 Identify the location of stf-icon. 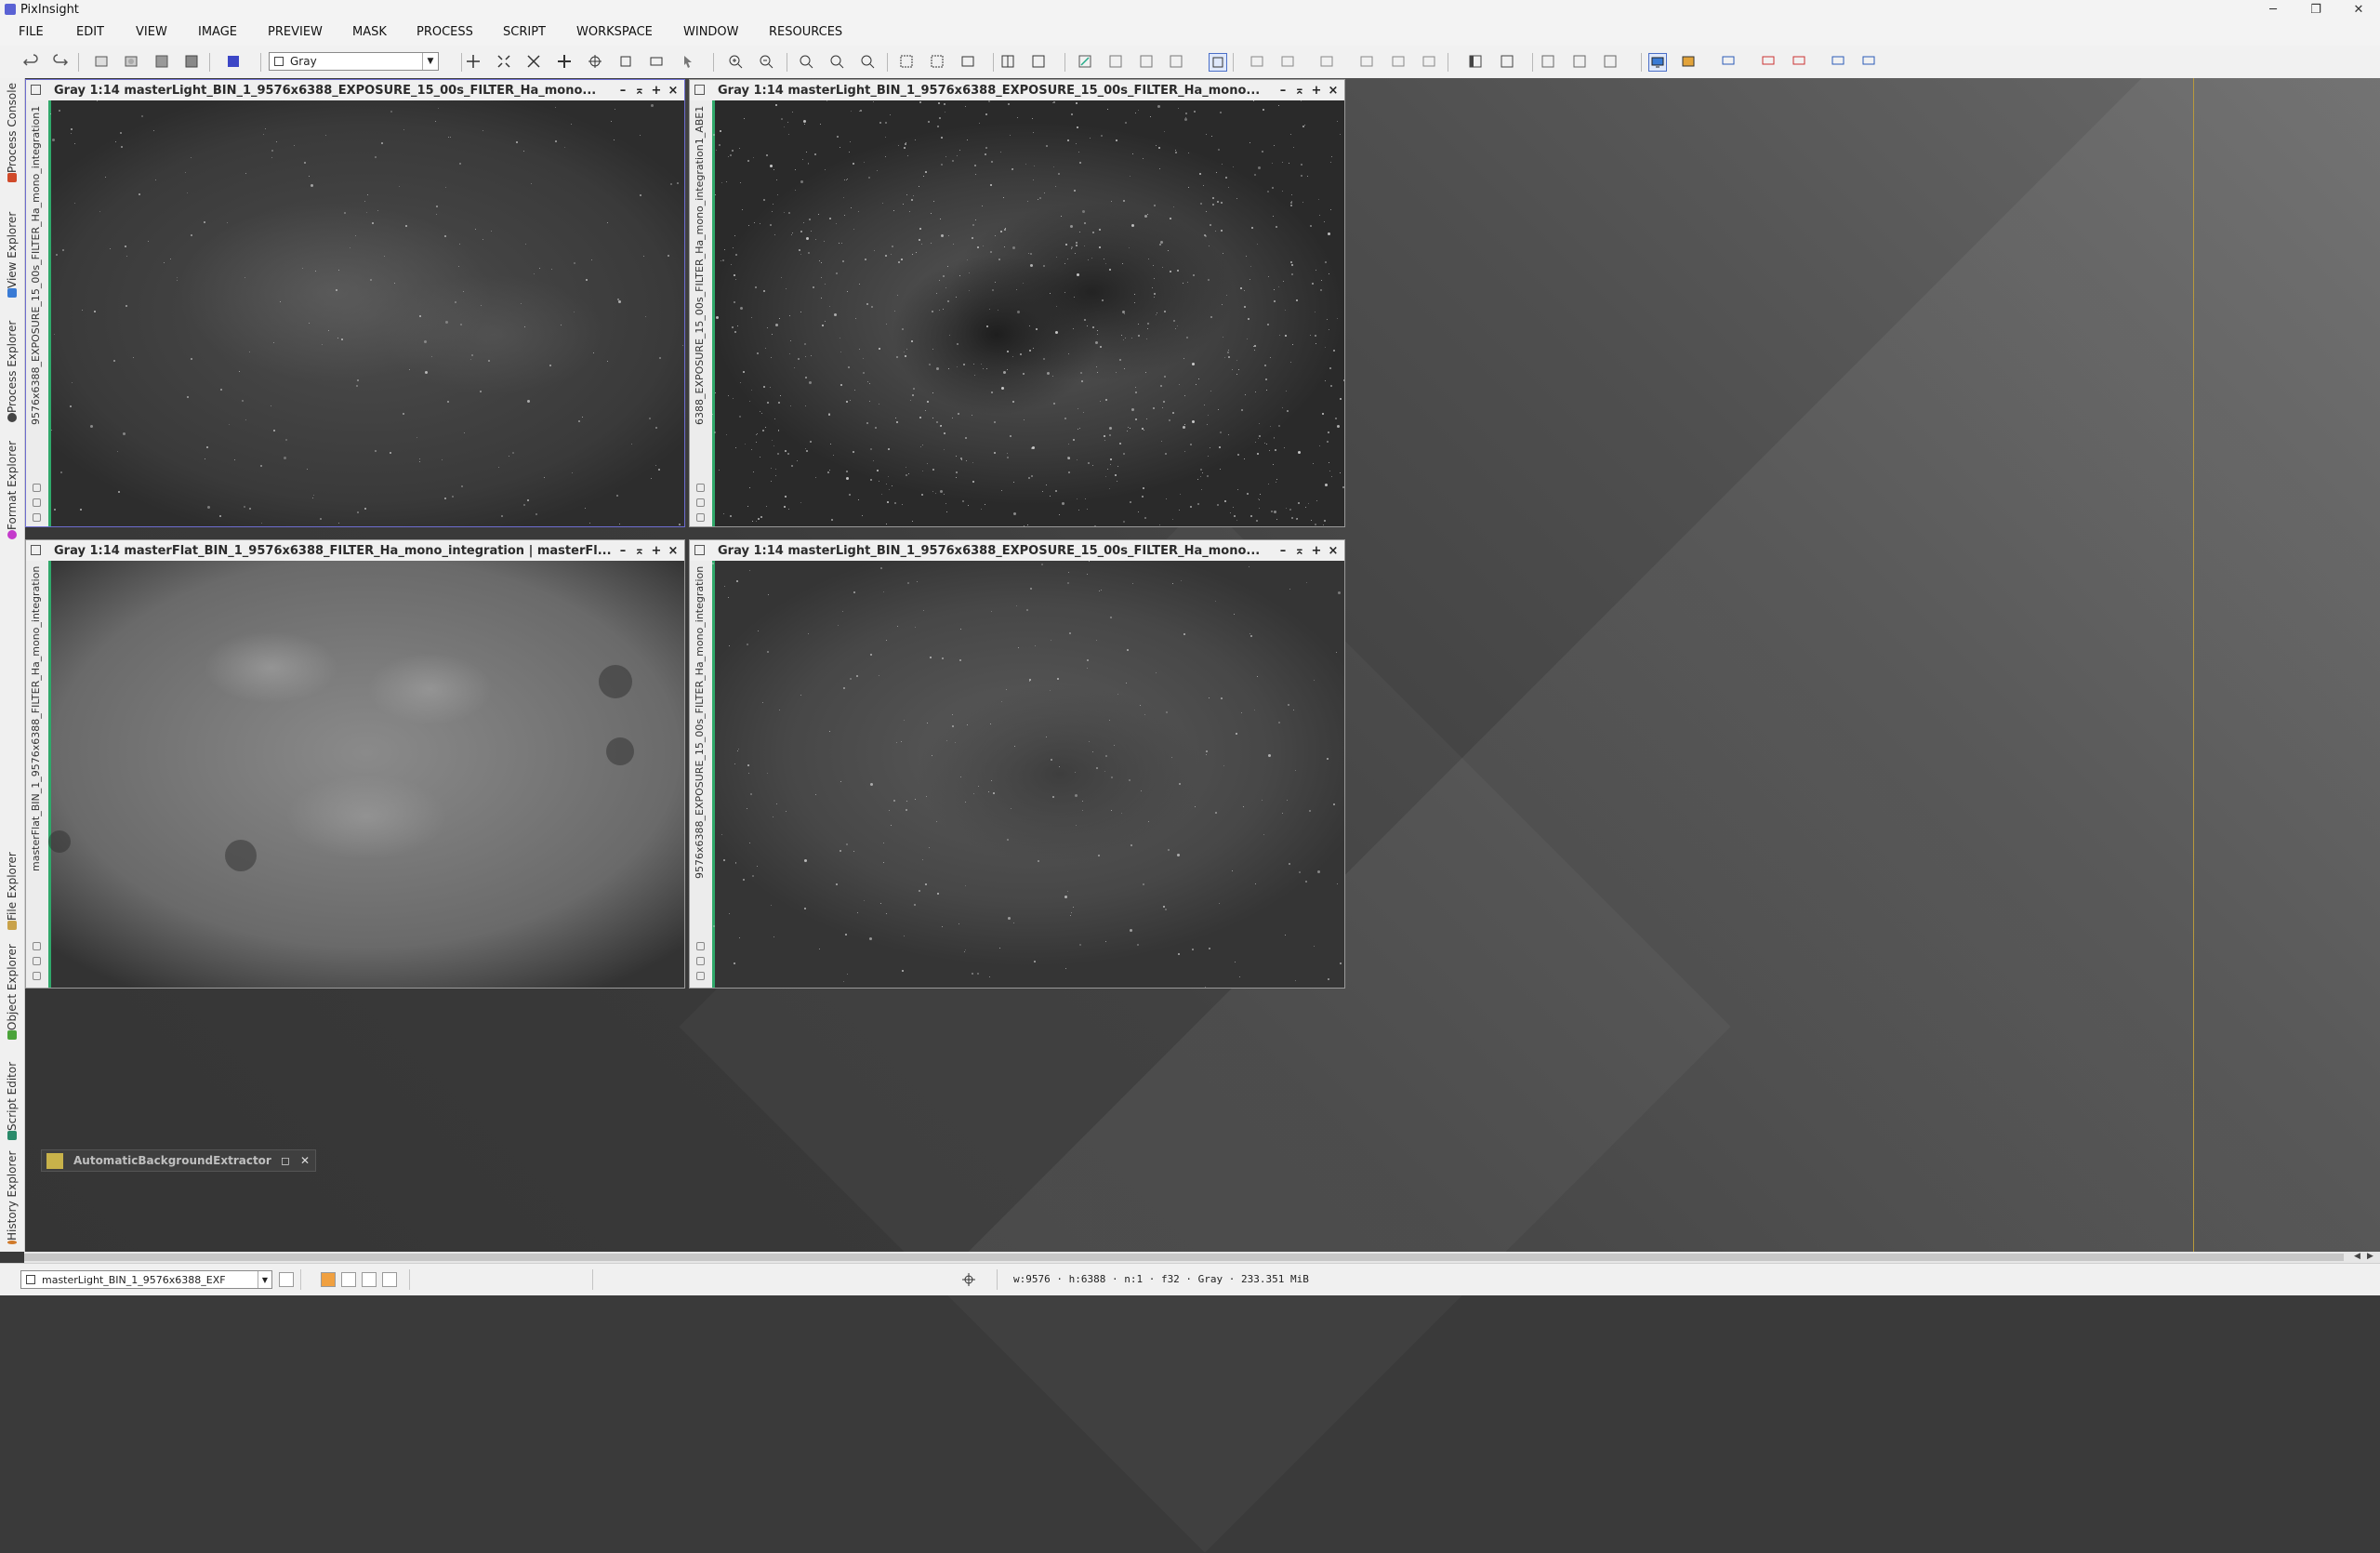
(1085, 62).